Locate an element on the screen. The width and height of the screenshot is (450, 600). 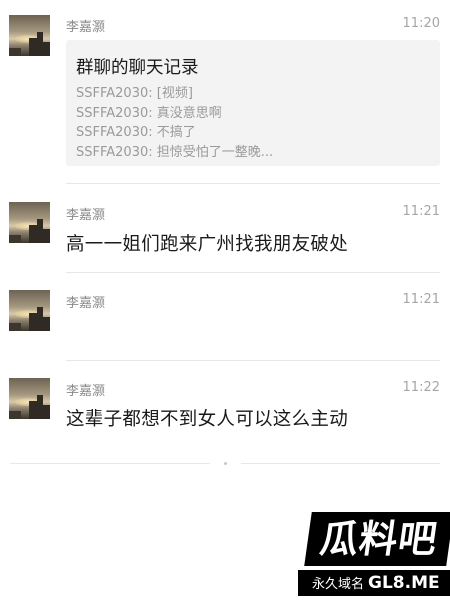
card-preview-line: SSFFA2030: [视频] is located at coordinates (134, 93).